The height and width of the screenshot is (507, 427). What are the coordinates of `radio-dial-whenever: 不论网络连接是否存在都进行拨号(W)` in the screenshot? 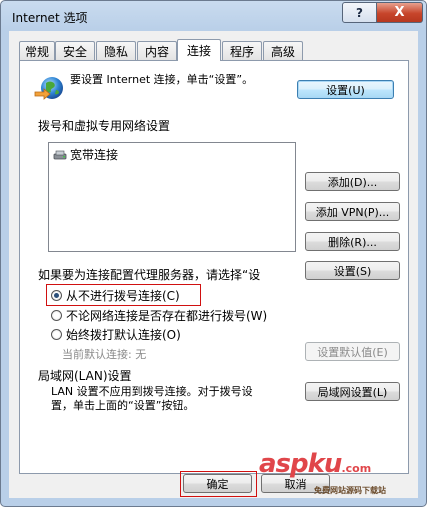 It's located at (159, 315).